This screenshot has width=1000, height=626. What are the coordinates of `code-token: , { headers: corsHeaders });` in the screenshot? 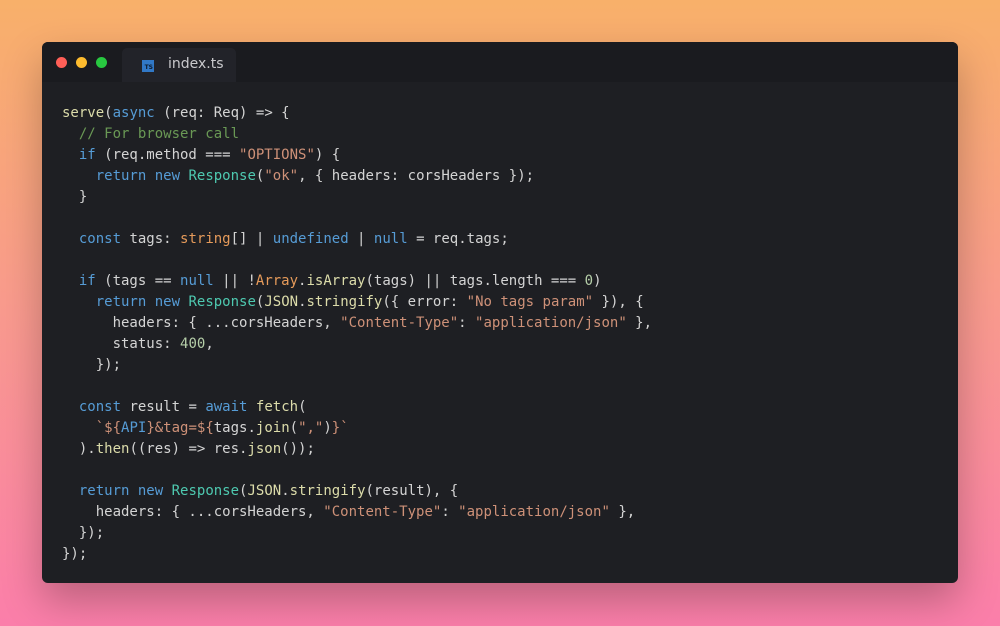 It's located at (416, 176).